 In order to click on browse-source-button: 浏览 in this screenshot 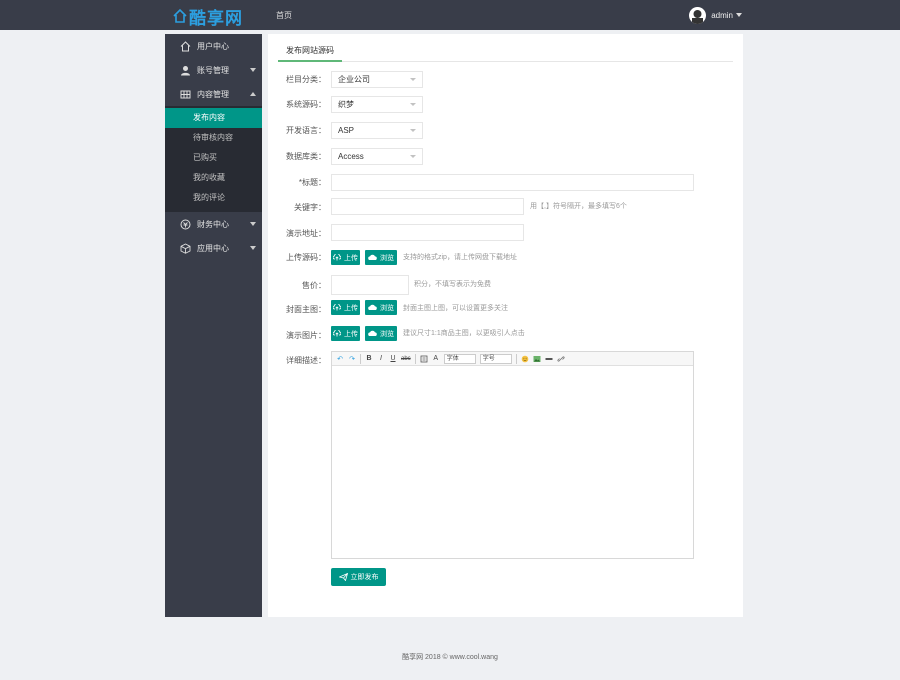, I will do `click(381, 257)`.